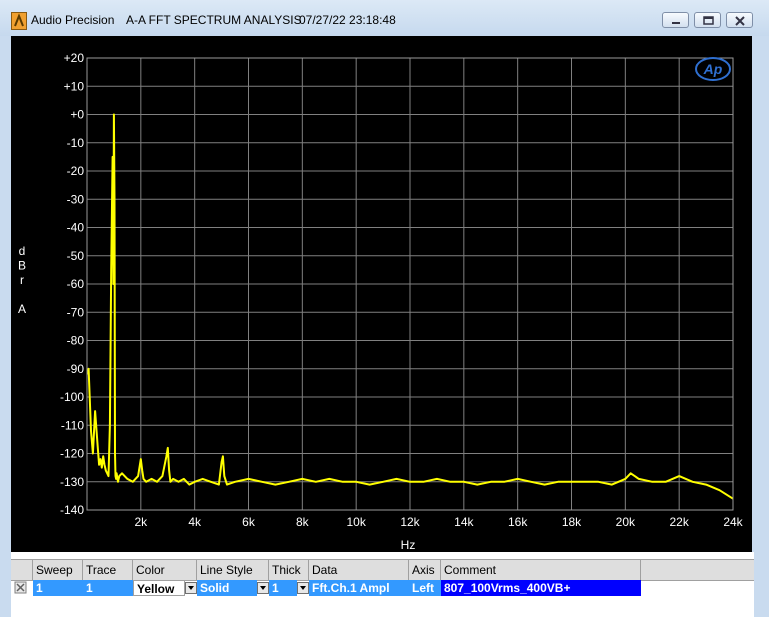 This screenshot has height=617, width=769. I want to click on x-tick-label: 12k, so click(410, 522).